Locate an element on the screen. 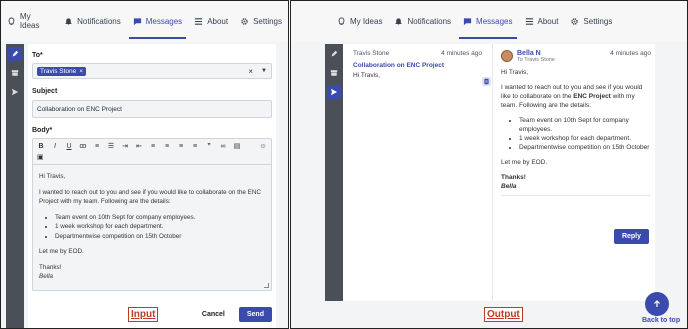 This screenshot has width=688, height=329. detail-header: Bella N To Travis Stone 4 minutes ago is located at coordinates (576, 56).